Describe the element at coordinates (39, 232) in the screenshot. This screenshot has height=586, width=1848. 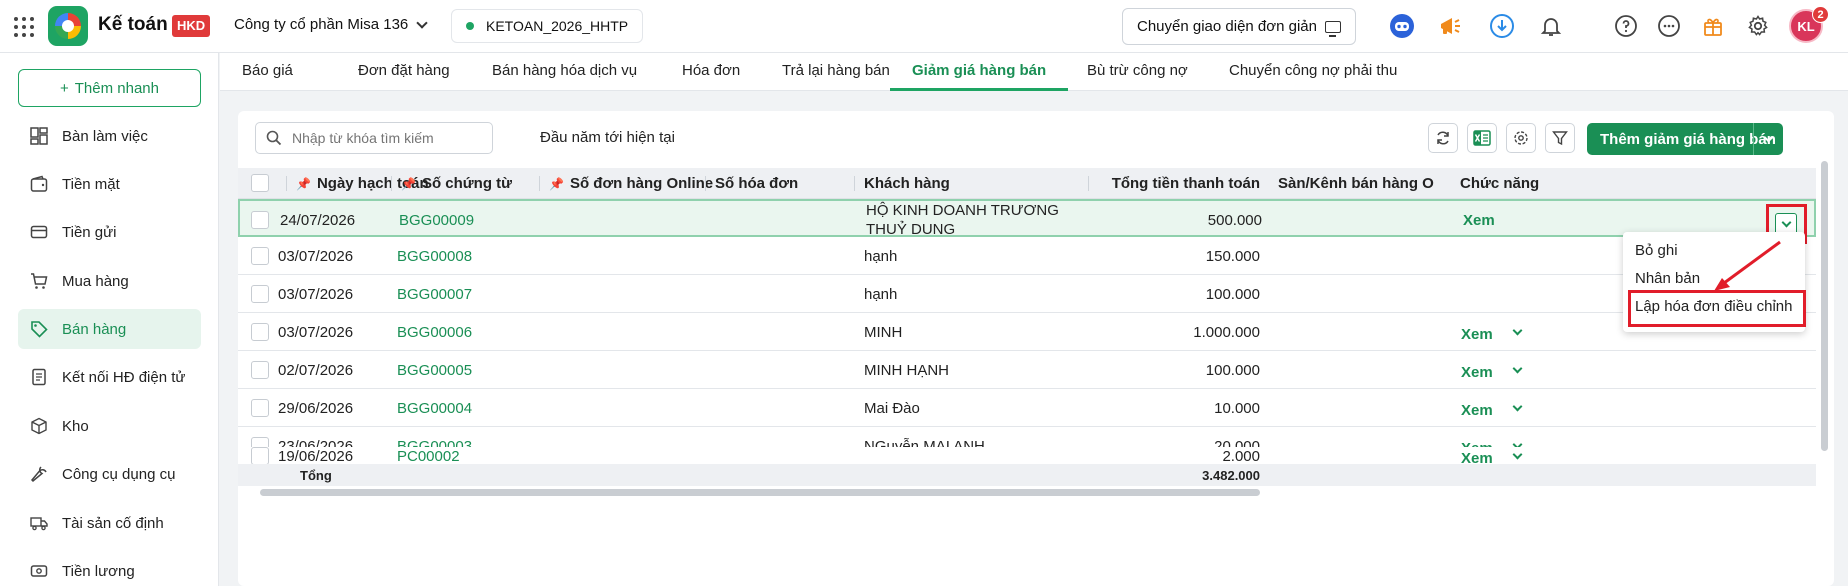
I see `card-icon` at that location.